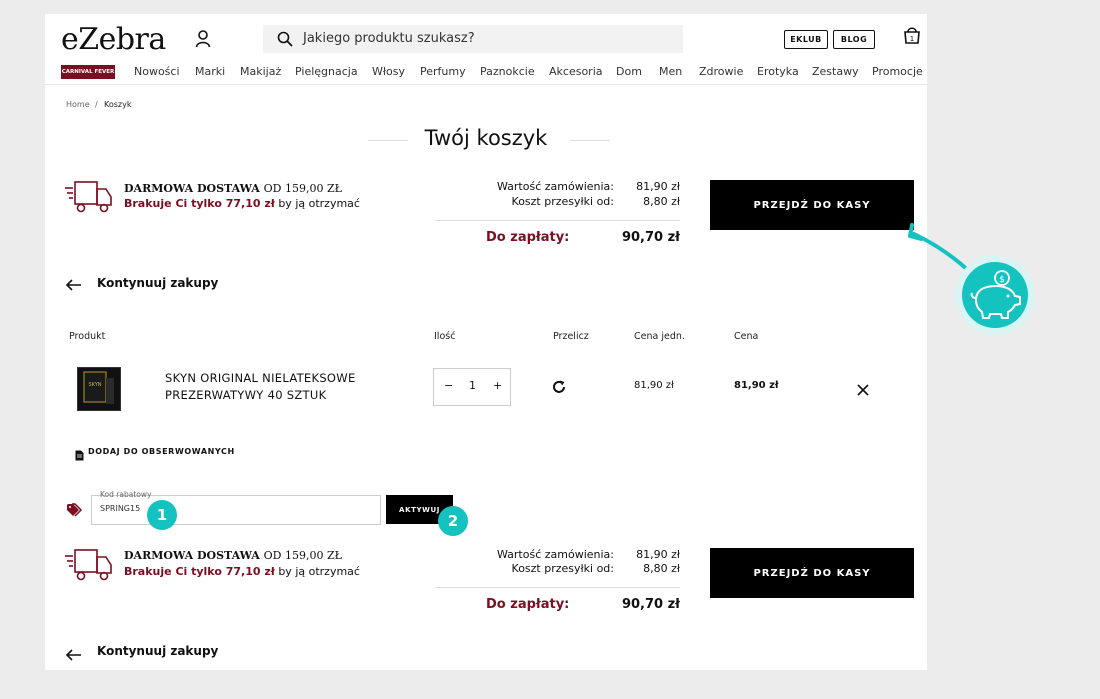 The height and width of the screenshot is (699, 1100). I want to click on nav-item-akcesoria: Akcesoria, so click(576, 71).